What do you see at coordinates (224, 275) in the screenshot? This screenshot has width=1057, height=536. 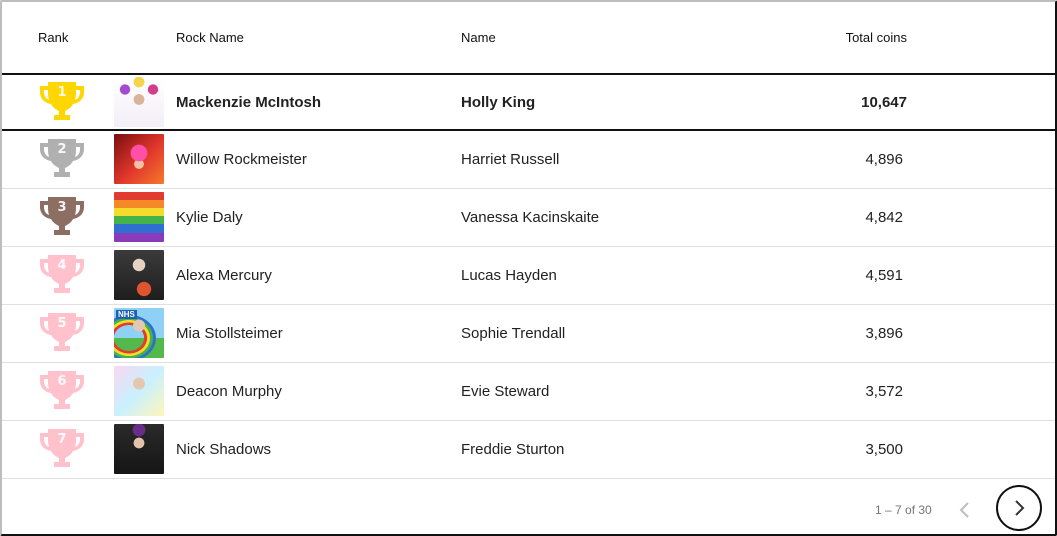 I see `rock-name: Alexa Mercury` at bounding box center [224, 275].